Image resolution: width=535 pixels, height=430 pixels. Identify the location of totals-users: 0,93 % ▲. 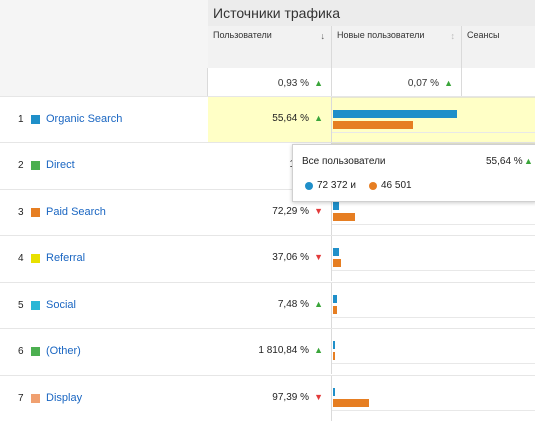
(270, 82).